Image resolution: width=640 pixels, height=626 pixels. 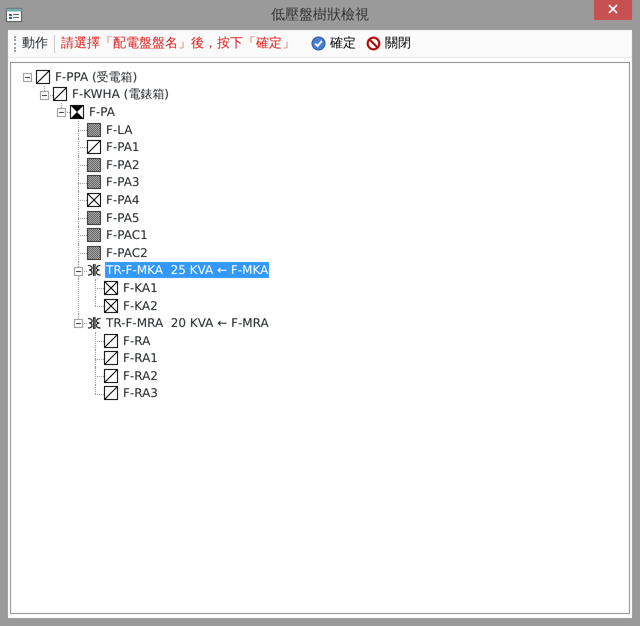 What do you see at coordinates (318, 43) in the screenshot?
I see `check-circle-icon` at bounding box center [318, 43].